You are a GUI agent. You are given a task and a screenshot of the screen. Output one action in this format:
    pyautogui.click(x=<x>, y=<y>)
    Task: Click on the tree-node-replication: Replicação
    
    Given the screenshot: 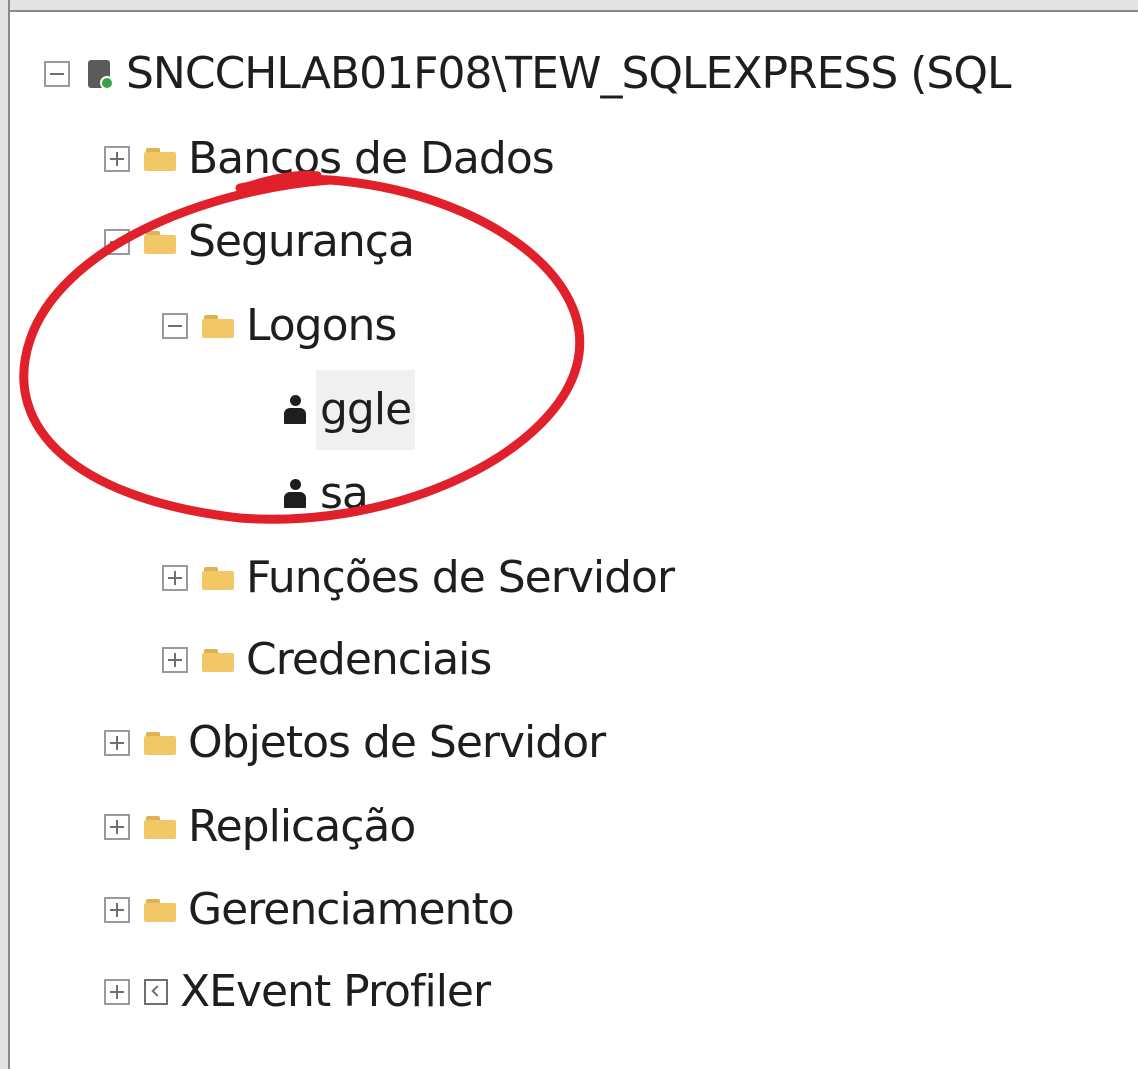 What is the action you would take?
    pyautogui.click(x=260, y=827)
    